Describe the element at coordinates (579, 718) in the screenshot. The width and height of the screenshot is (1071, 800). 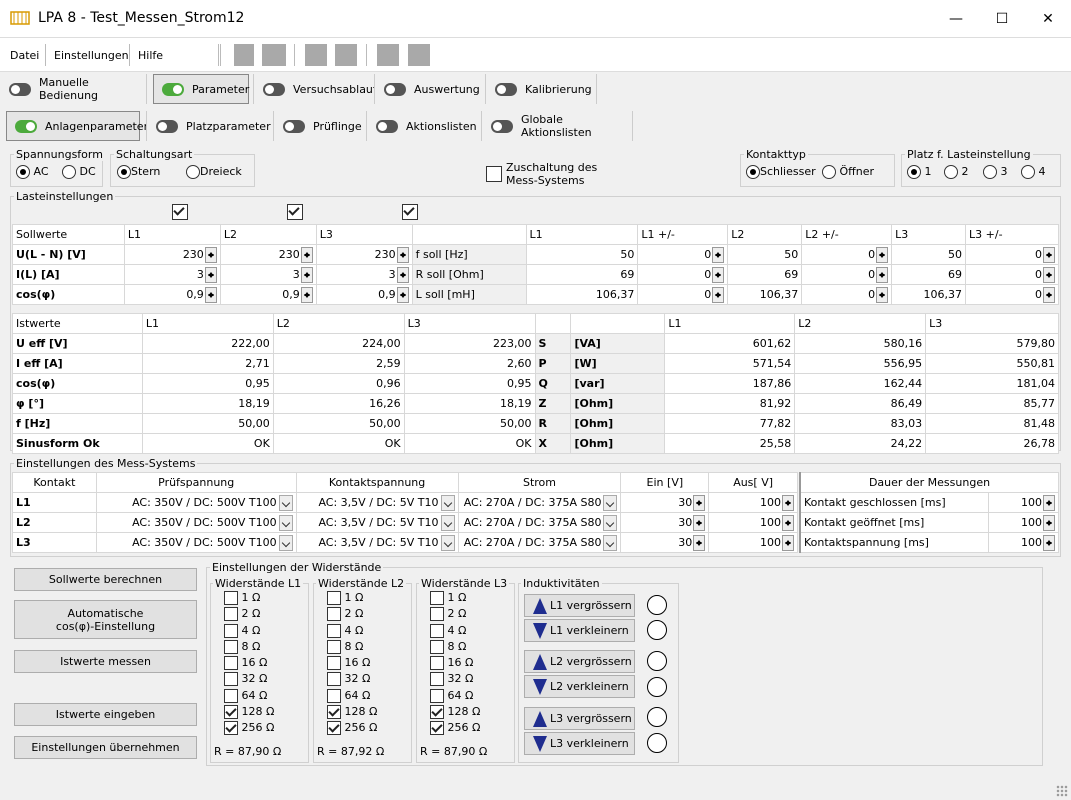
I see `l3-vergroessern-button: L3 vergrössern` at that location.